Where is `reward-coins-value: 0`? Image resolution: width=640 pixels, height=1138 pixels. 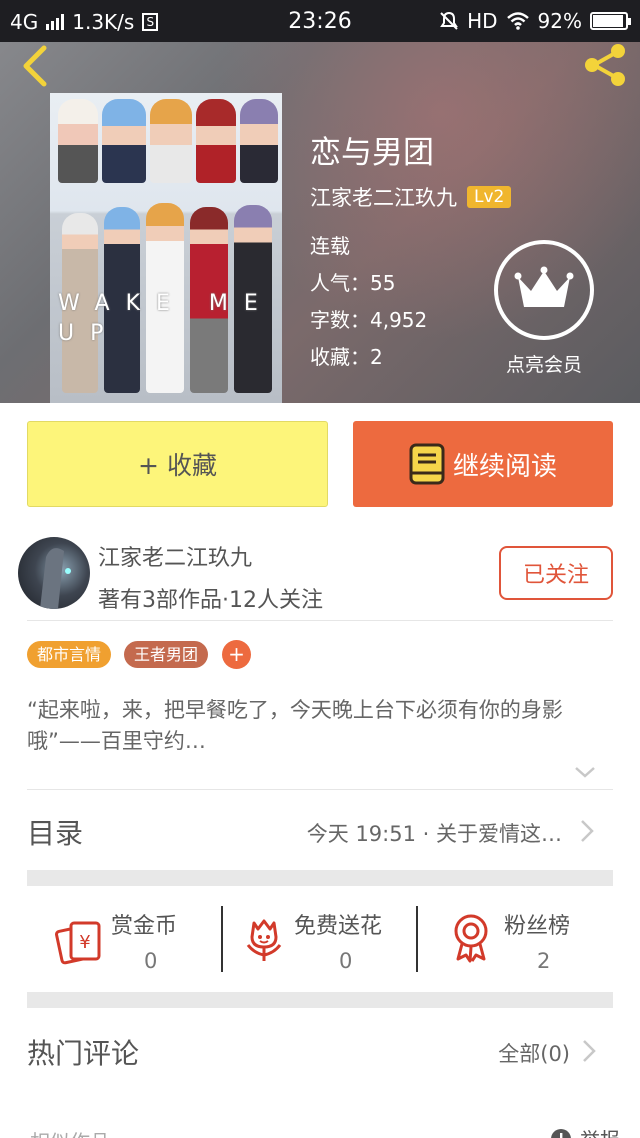 reward-coins-value: 0 is located at coordinates (151, 961).